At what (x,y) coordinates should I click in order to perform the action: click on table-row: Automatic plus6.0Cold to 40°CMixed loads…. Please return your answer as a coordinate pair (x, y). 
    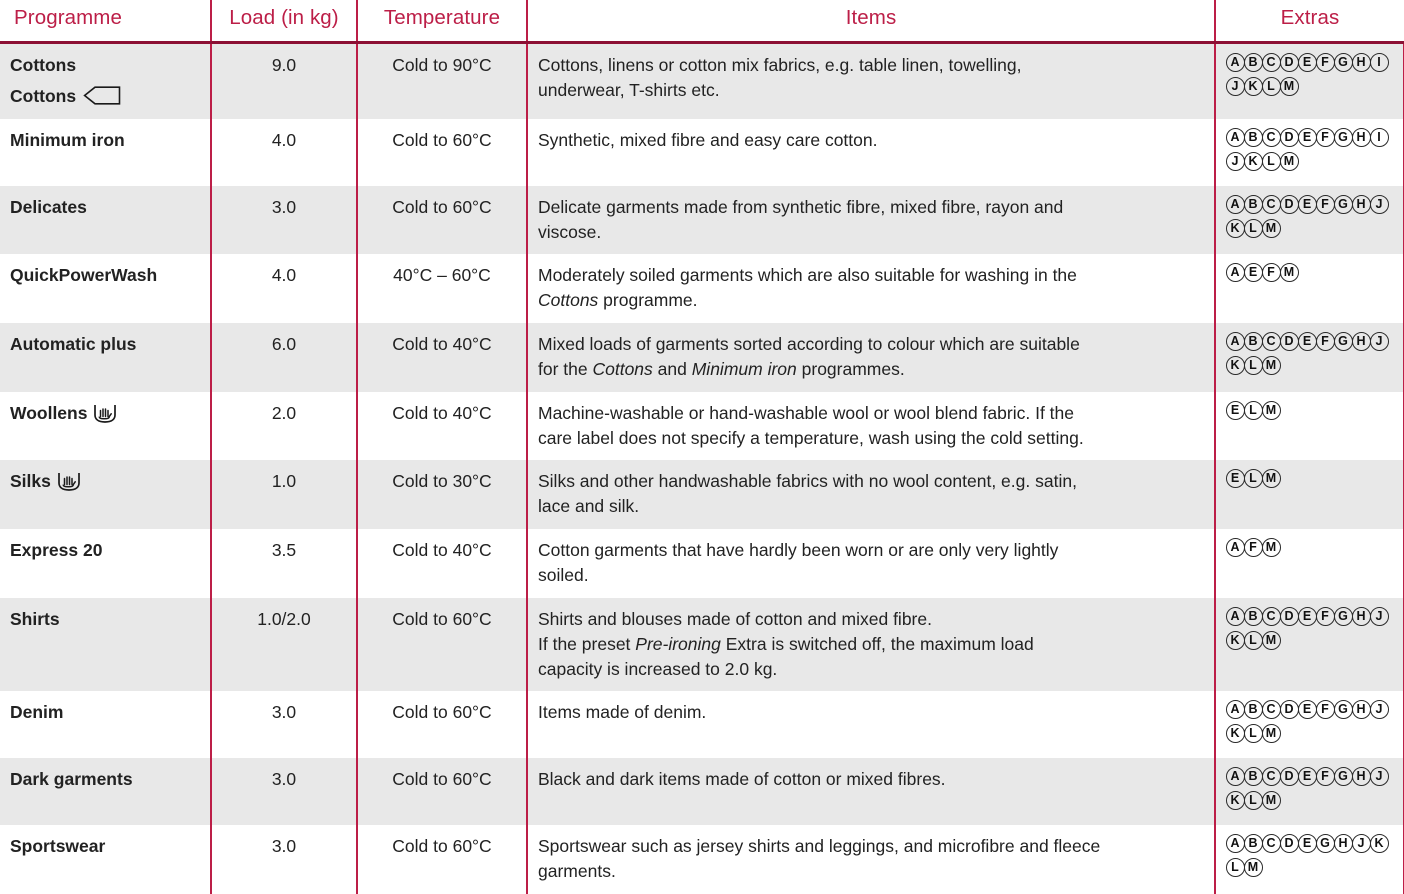
    Looking at the image, I should click on (702, 357).